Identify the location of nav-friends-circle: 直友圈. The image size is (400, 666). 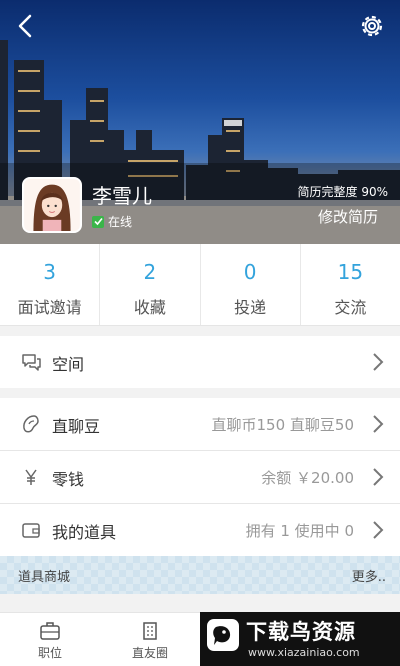
(150, 639).